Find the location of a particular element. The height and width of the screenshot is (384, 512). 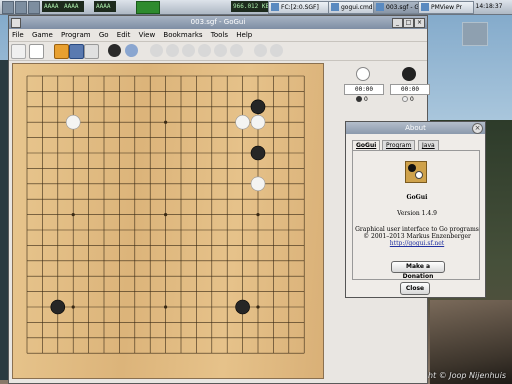

close-icon: × is located at coordinates (477, 128).